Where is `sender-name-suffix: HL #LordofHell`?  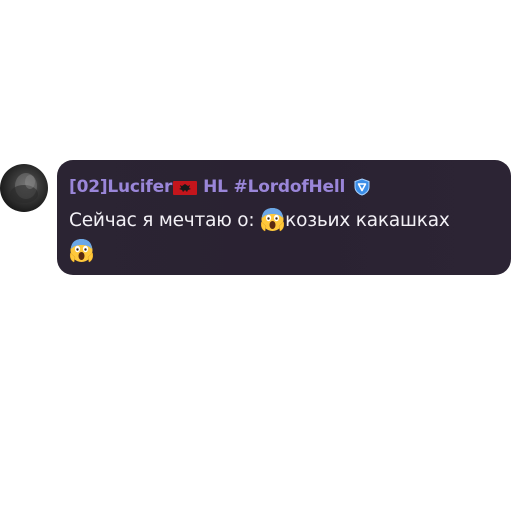
sender-name-suffix: HL #LordofHell is located at coordinates (274, 187).